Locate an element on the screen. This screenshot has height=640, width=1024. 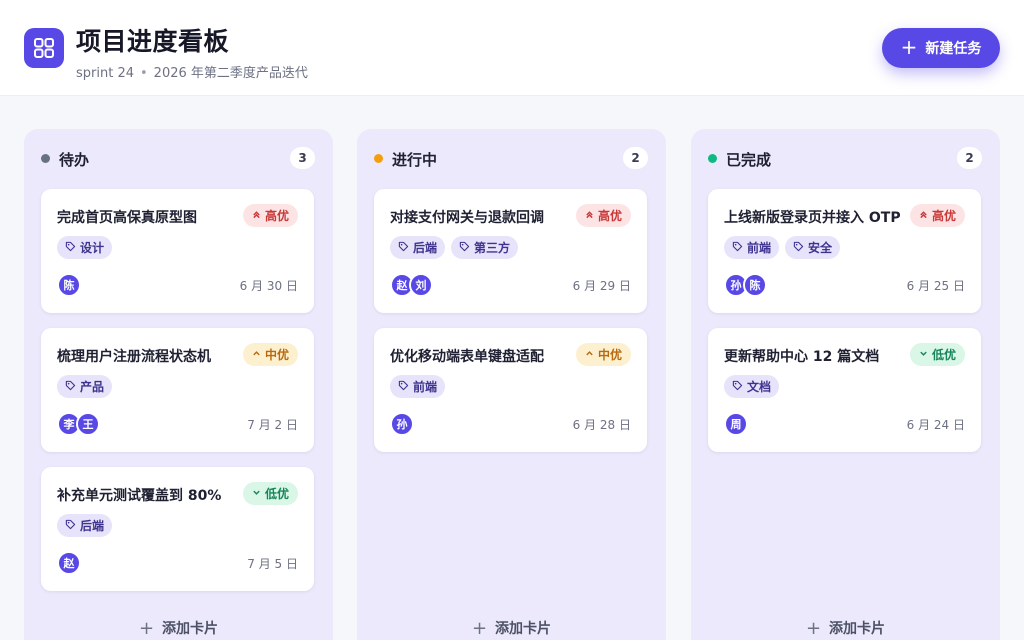
column-count-badge: 2 is located at coordinates (969, 158).